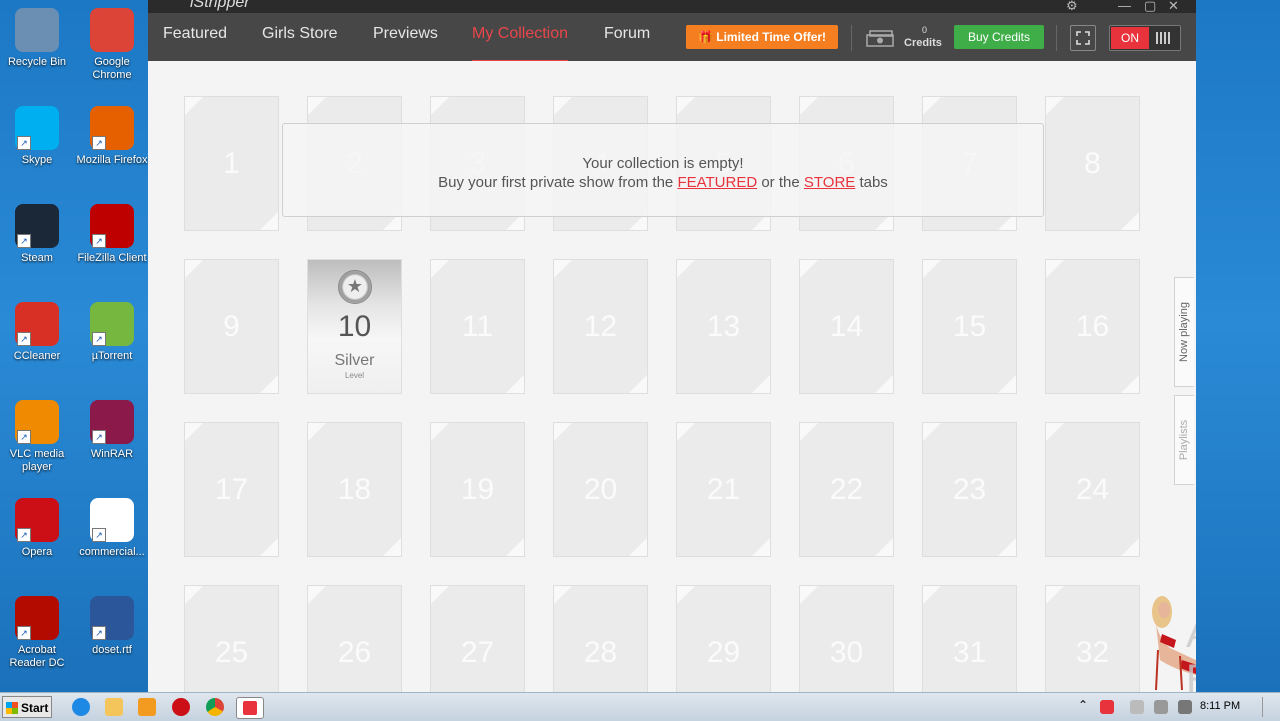 The height and width of the screenshot is (721, 1280). What do you see at coordinates (231, 489) in the screenshot?
I see `collection-slot: 17` at bounding box center [231, 489].